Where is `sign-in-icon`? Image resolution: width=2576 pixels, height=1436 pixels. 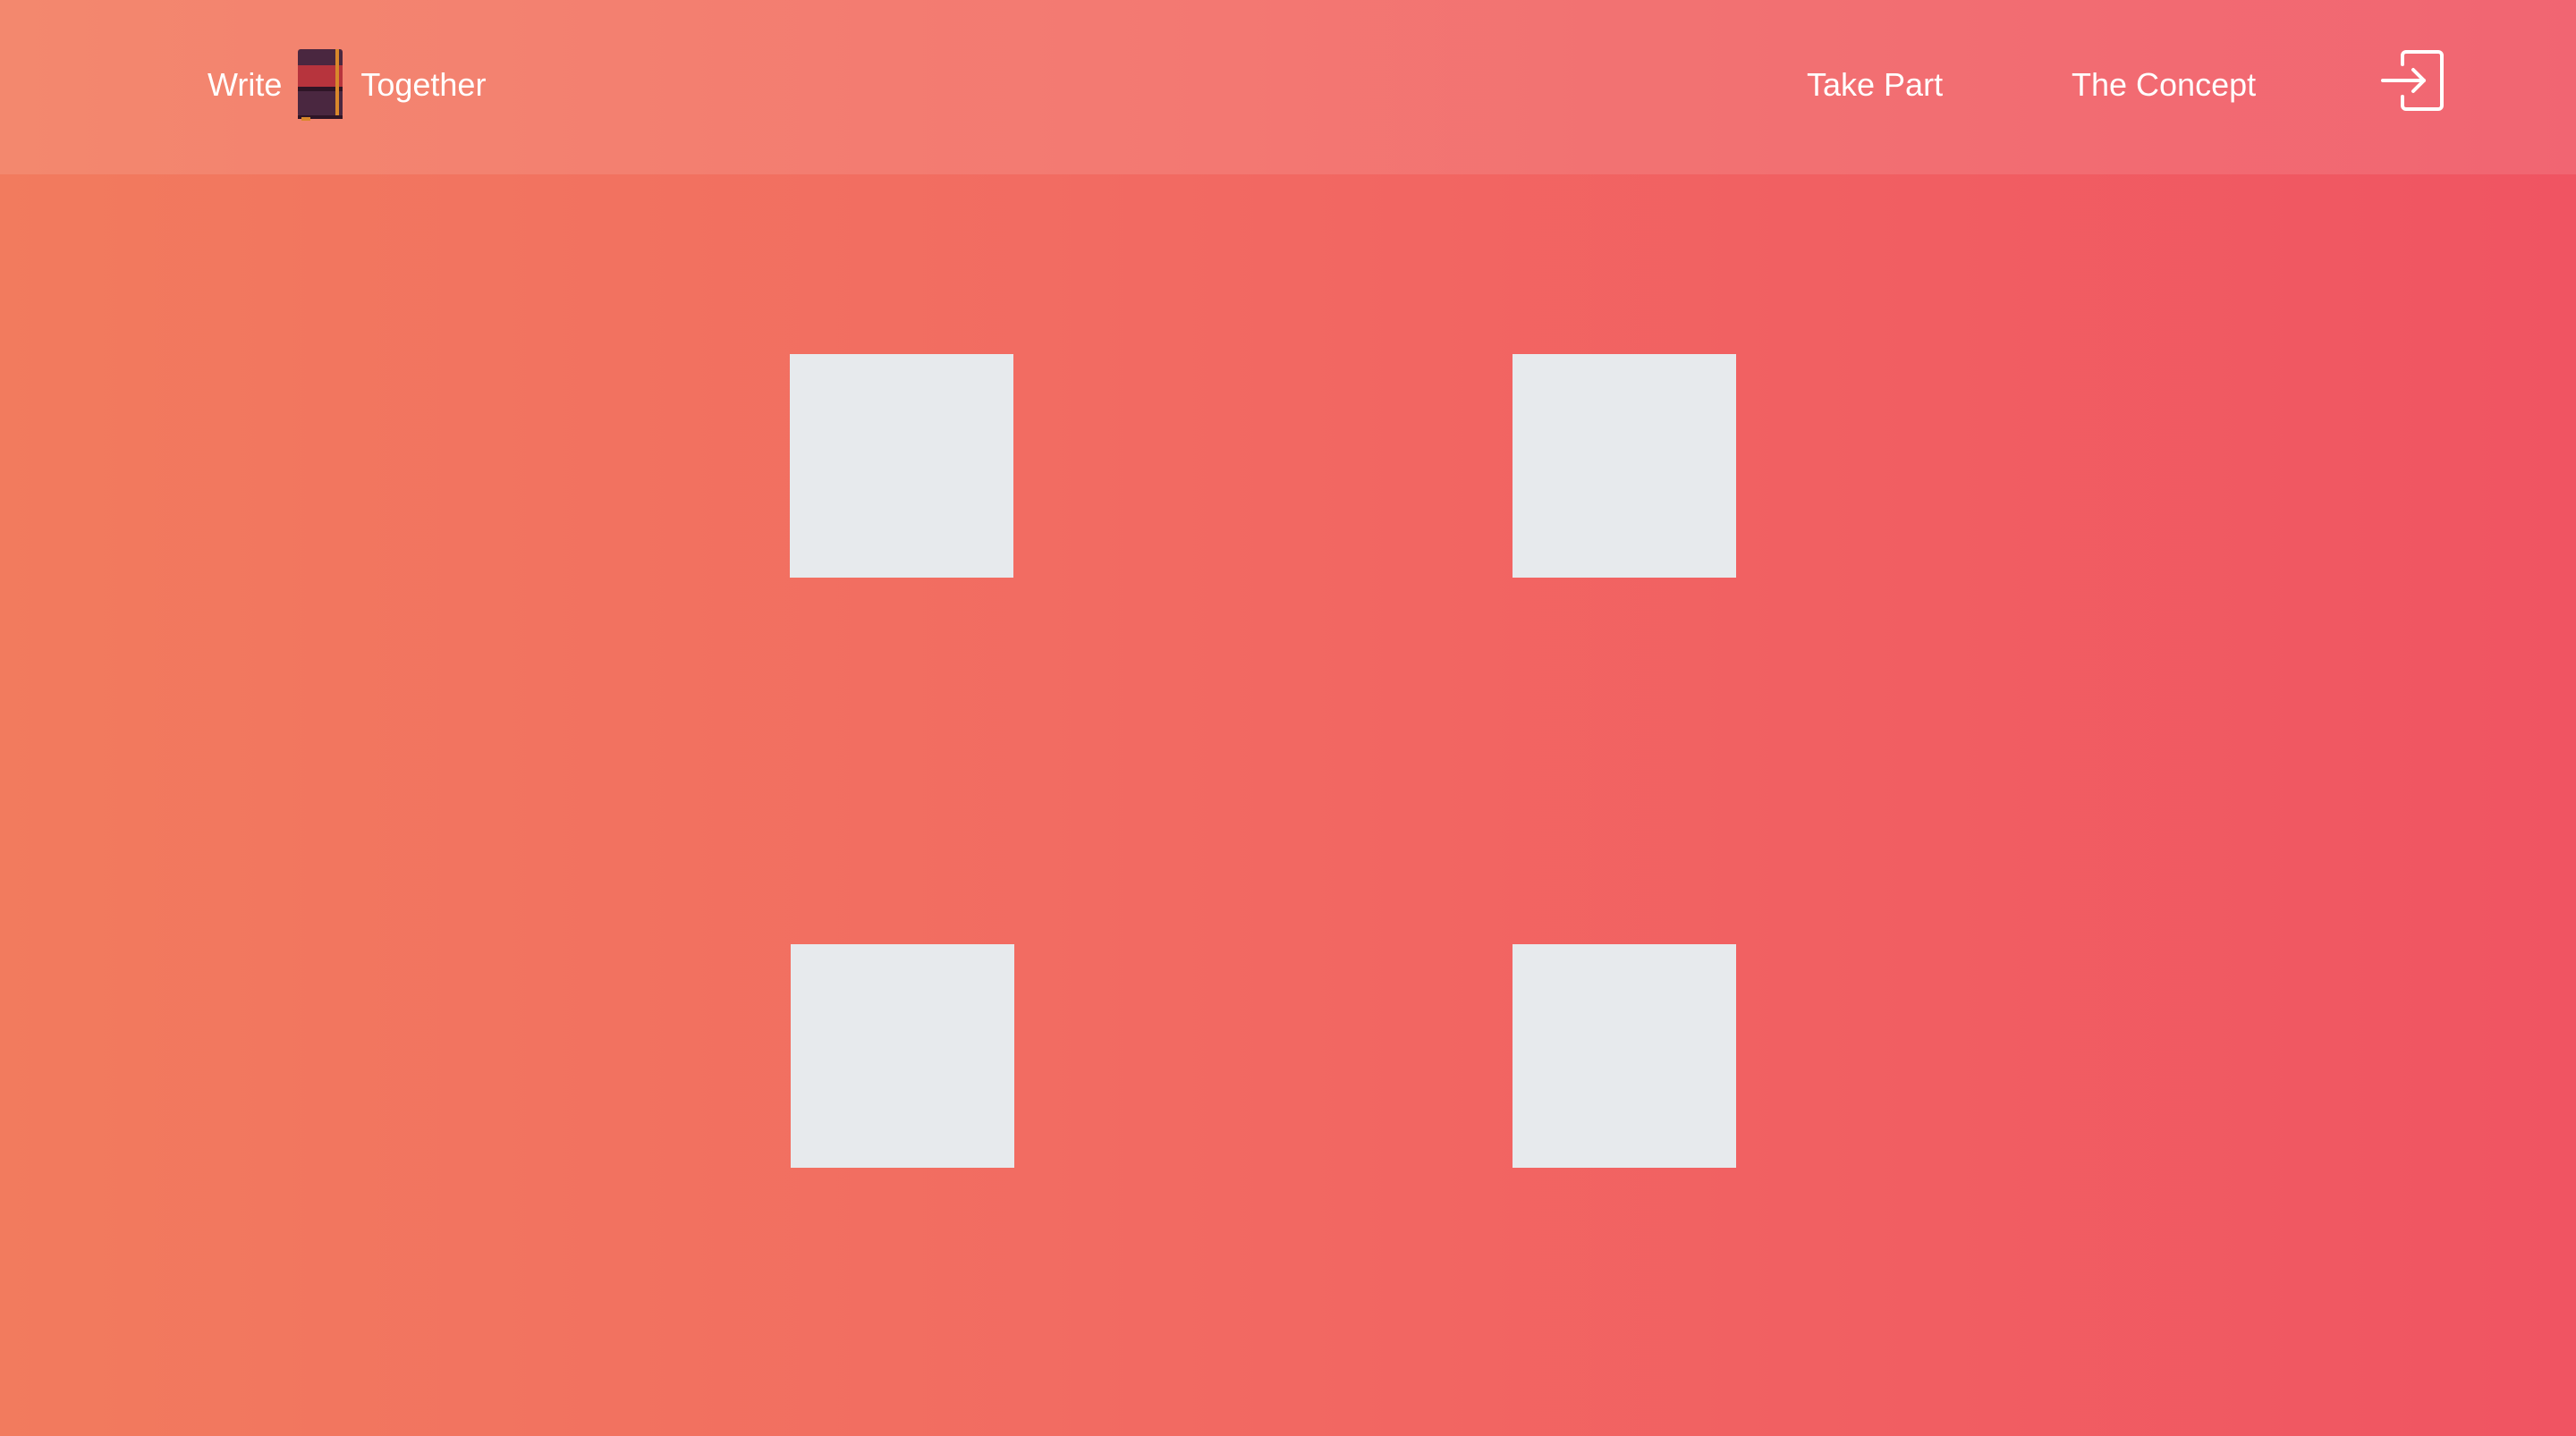
sign-in-icon is located at coordinates (2413, 80).